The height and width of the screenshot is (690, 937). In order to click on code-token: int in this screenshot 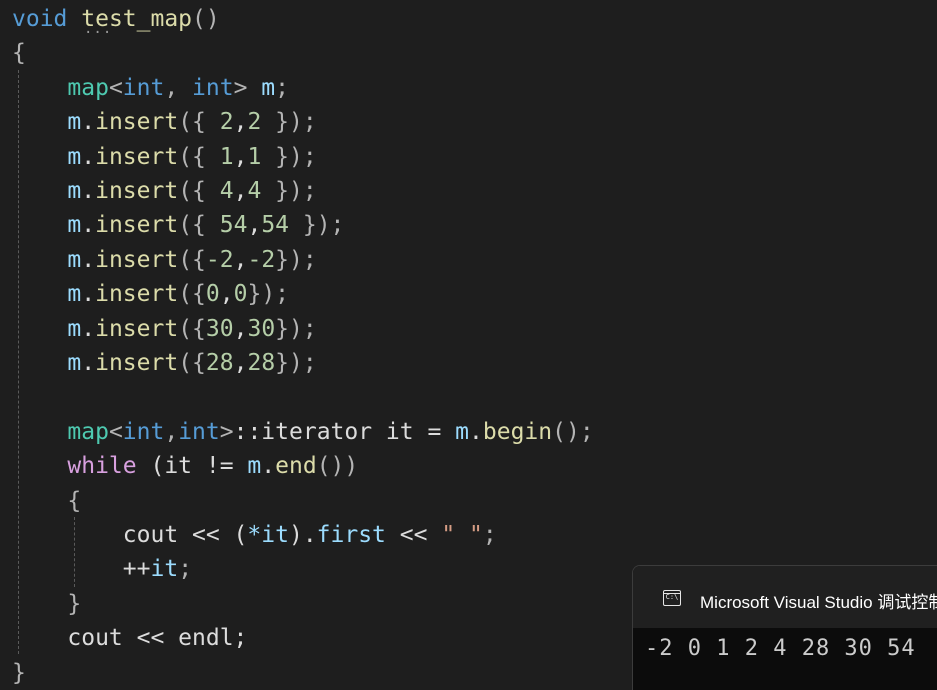, I will do `click(213, 87)`.